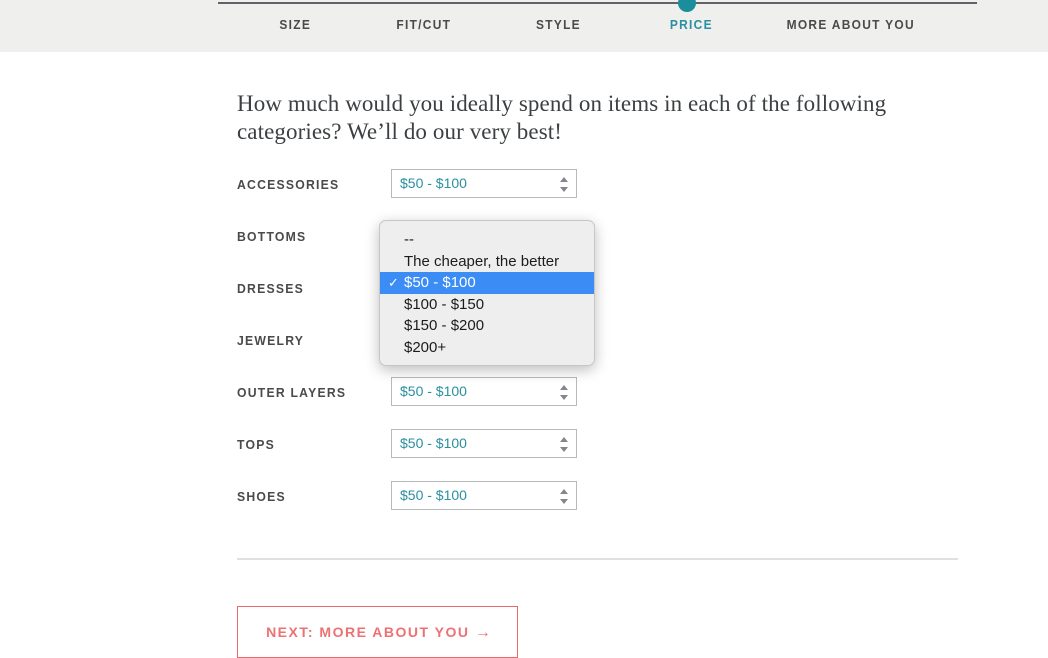  What do you see at coordinates (425, 347) in the screenshot?
I see `dropdown-option-label: $200+` at bounding box center [425, 347].